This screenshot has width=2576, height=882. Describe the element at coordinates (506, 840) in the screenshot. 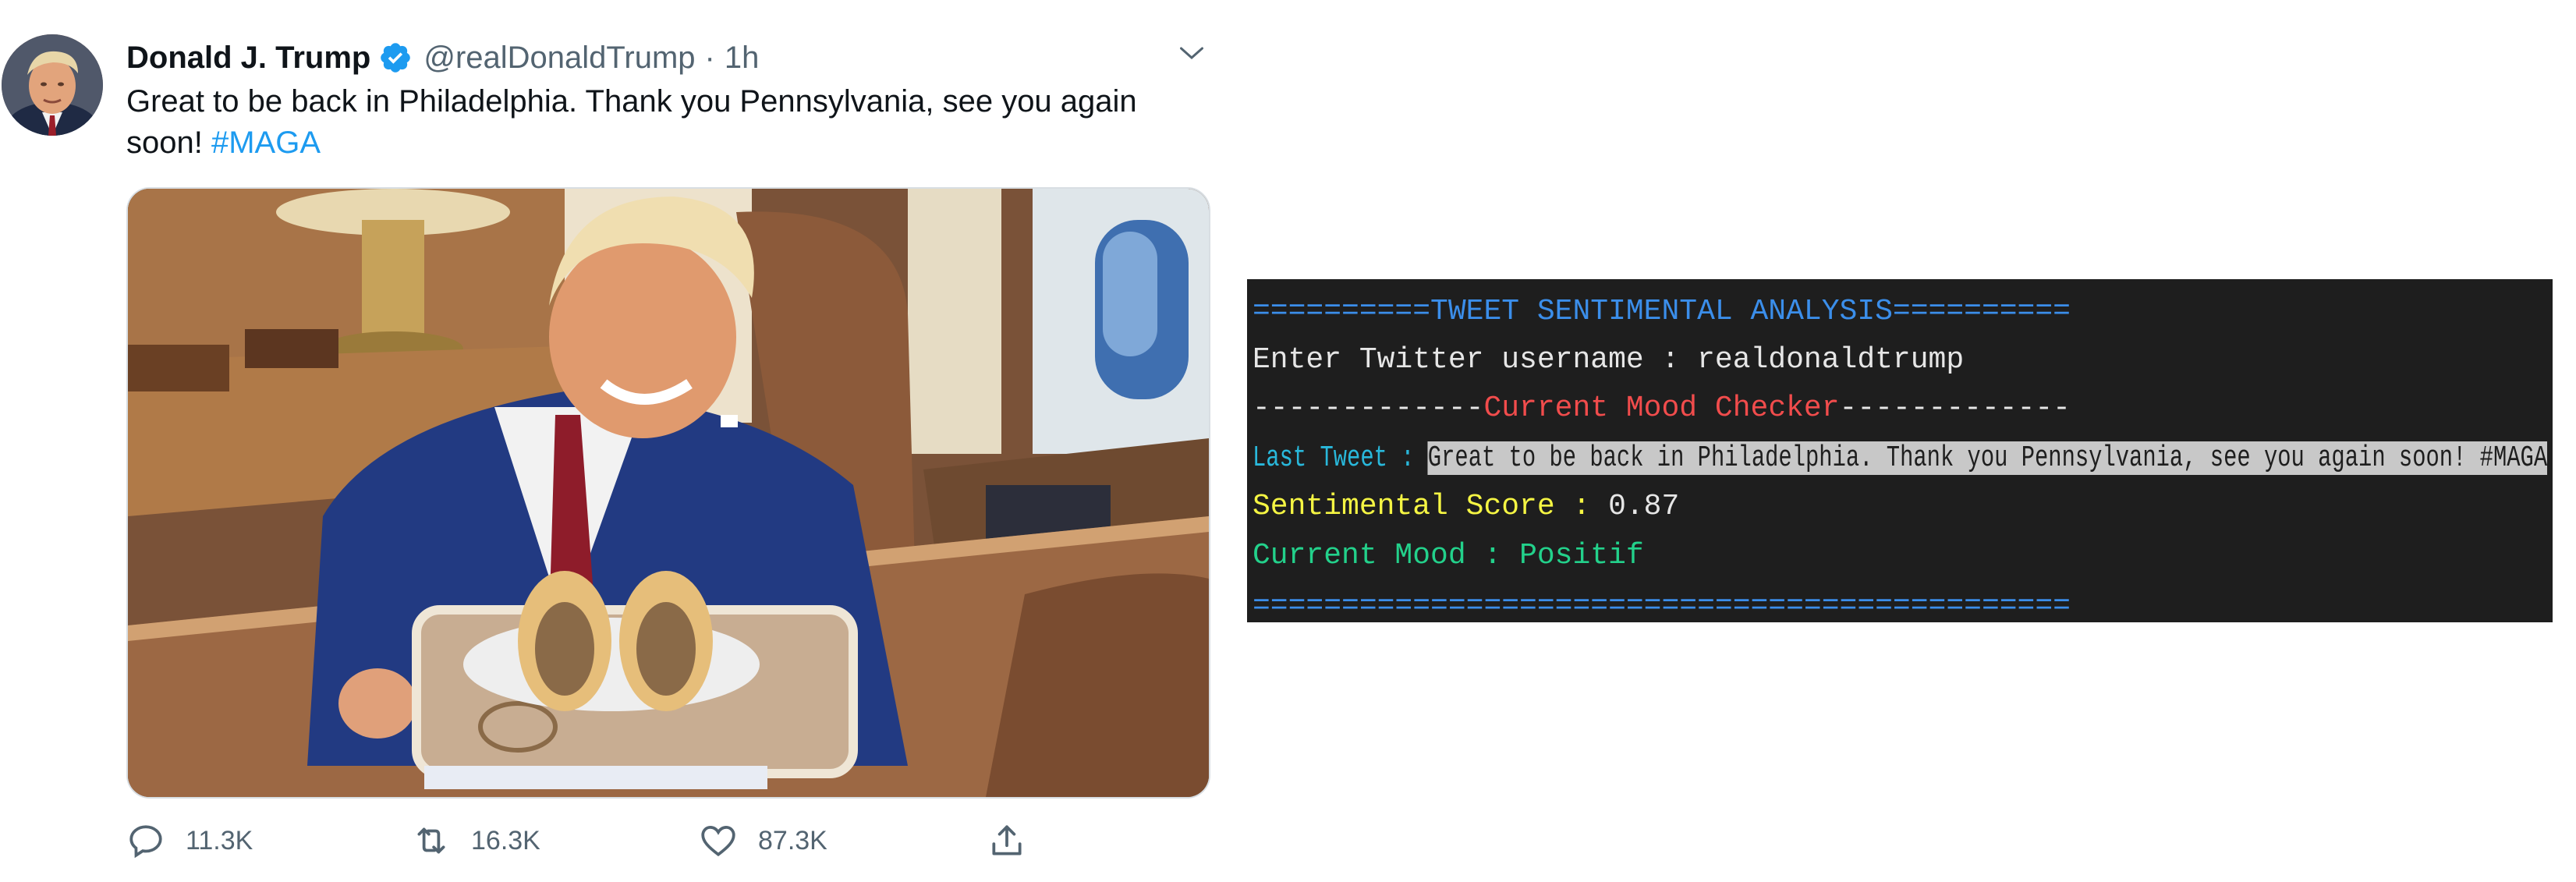

I see `retweet-count: 16.3K` at that location.